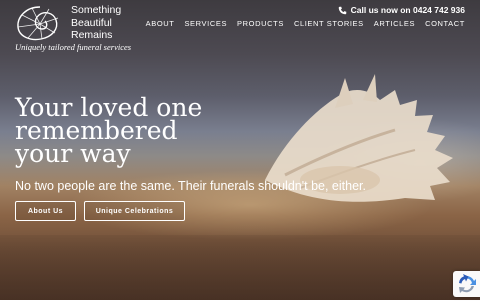  What do you see at coordinates (91, 22) in the screenshot?
I see `brand-name-line: Beautiful` at bounding box center [91, 22].